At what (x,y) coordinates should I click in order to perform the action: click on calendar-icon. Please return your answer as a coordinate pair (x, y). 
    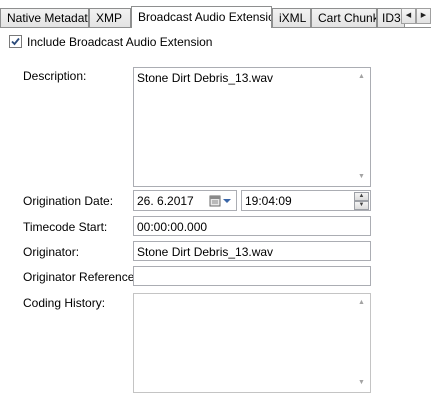
    Looking at the image, I should click on (215, 201).